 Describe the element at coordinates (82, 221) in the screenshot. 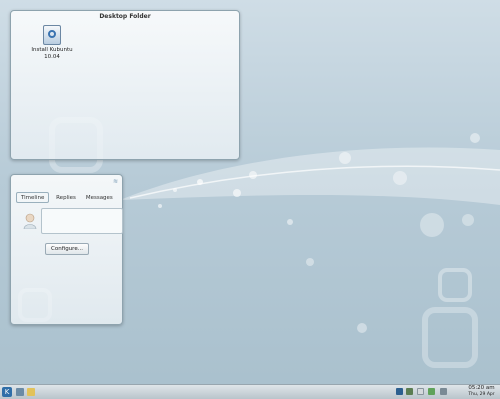

I see `status-input` at that location.